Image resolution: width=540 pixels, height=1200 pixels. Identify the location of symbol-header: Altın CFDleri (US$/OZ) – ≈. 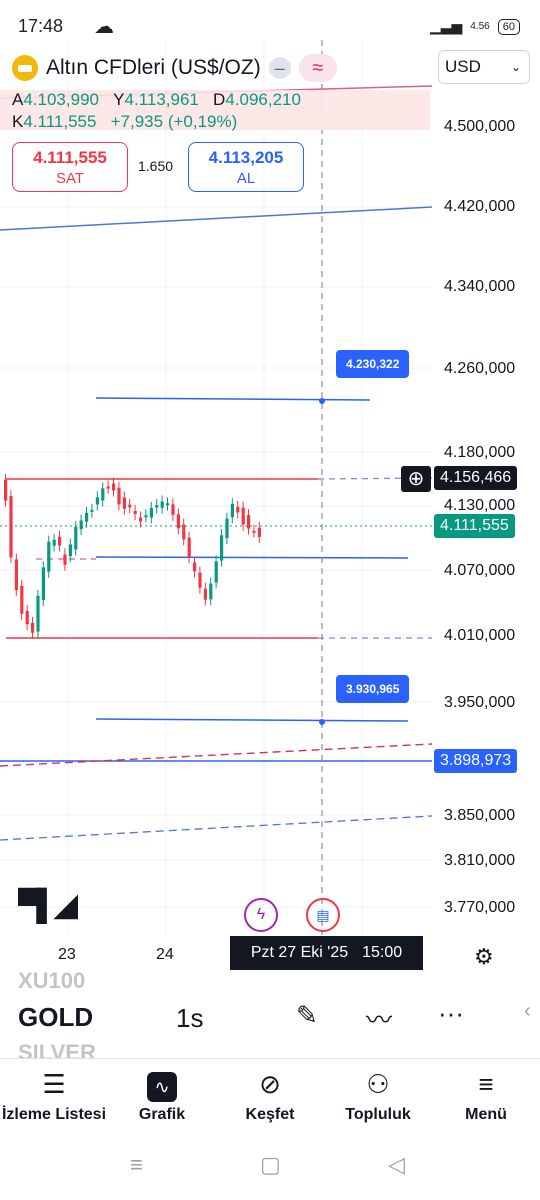
(174, 68).